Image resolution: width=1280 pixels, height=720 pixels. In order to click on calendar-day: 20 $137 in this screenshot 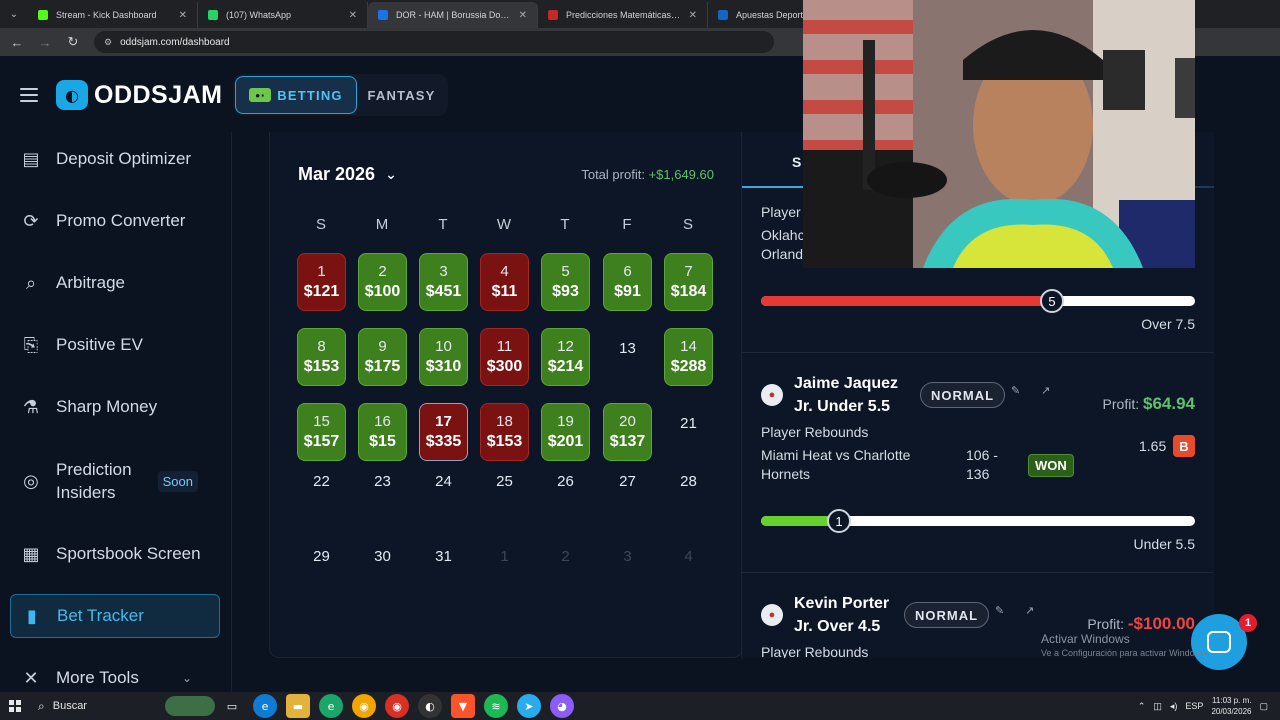, I will do `click(627, 432)`.